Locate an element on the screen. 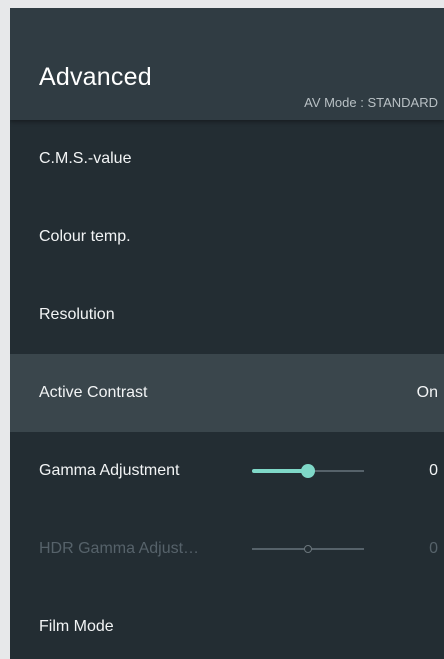 Image resolution: width=444 pixels, height=659 pixels. setting-row-hdr-gamma-adjustment: HDR Gamma Adjust… 0 is located at coordinates (227, 549).